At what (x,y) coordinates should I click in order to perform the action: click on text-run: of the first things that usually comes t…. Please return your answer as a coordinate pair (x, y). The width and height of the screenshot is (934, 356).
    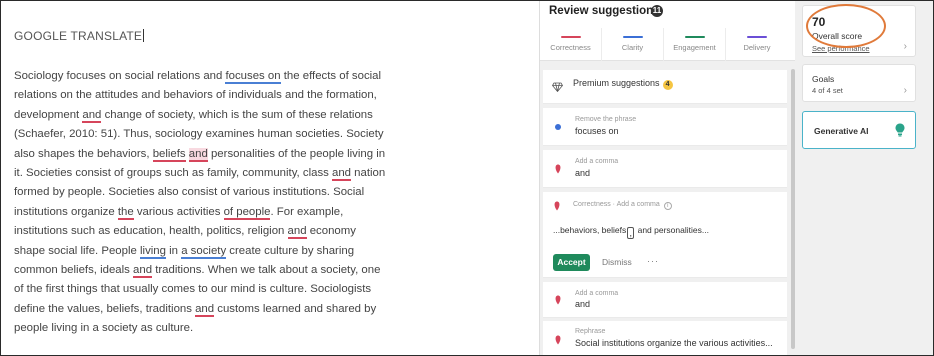
    Looking at the image, I should click on (193, 289).